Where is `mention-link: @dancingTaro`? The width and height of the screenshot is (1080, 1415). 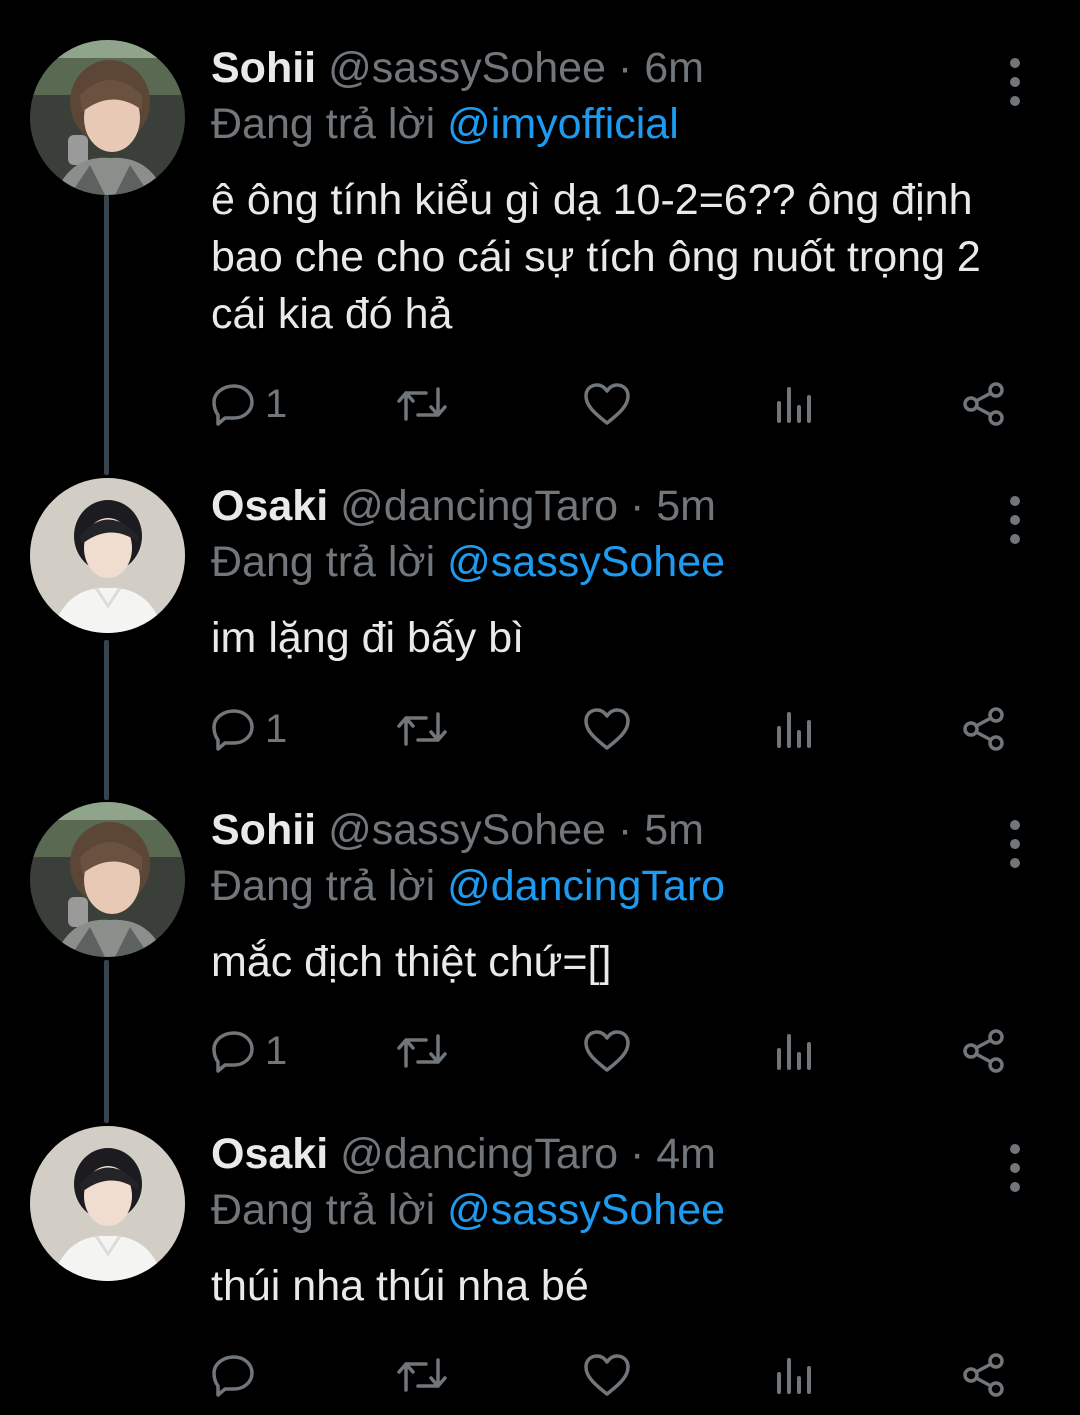 mention-link: @dancingTaro is located at coordinates (586, 886).